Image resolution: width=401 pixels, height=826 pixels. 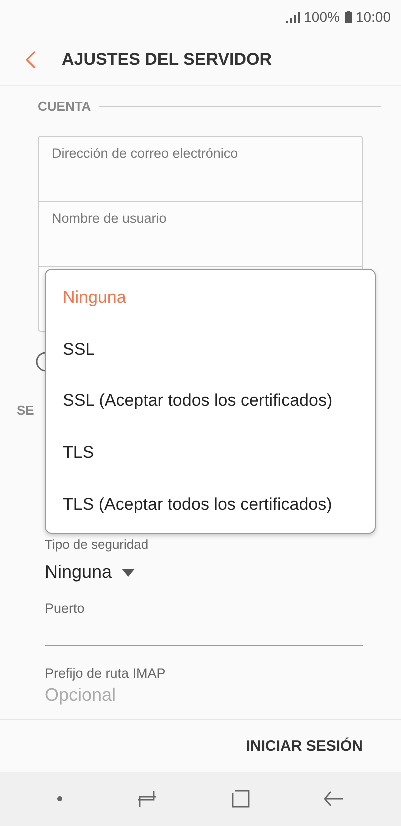 What do you see at coordinates (293, 17) in the screenshot?
I see `signal-icon` at bounding box center [293, 17].